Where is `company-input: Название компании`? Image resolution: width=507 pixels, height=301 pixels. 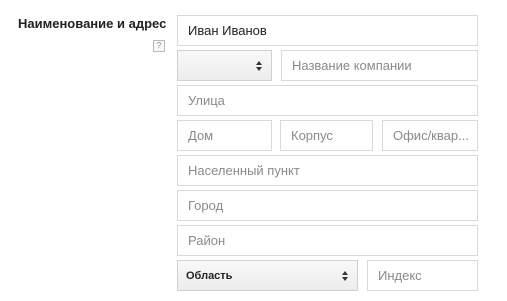
company-input: Название компании is located at coordinates (379, 65).